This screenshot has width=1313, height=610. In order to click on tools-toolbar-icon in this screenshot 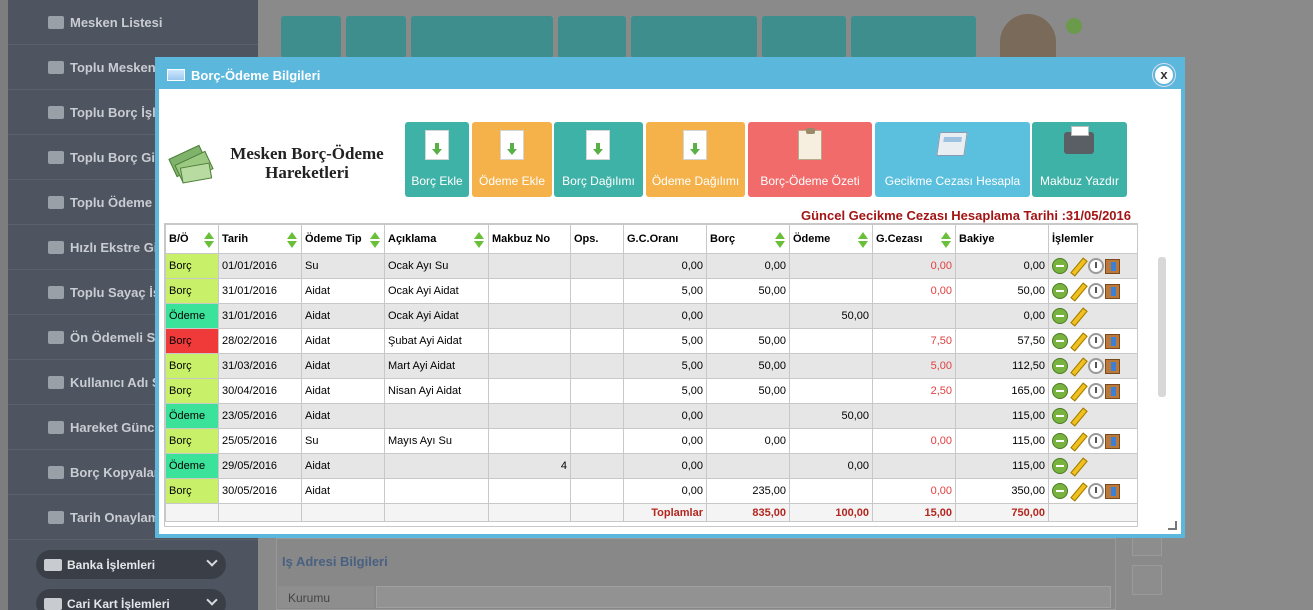, I will do `click(913, 37)`.